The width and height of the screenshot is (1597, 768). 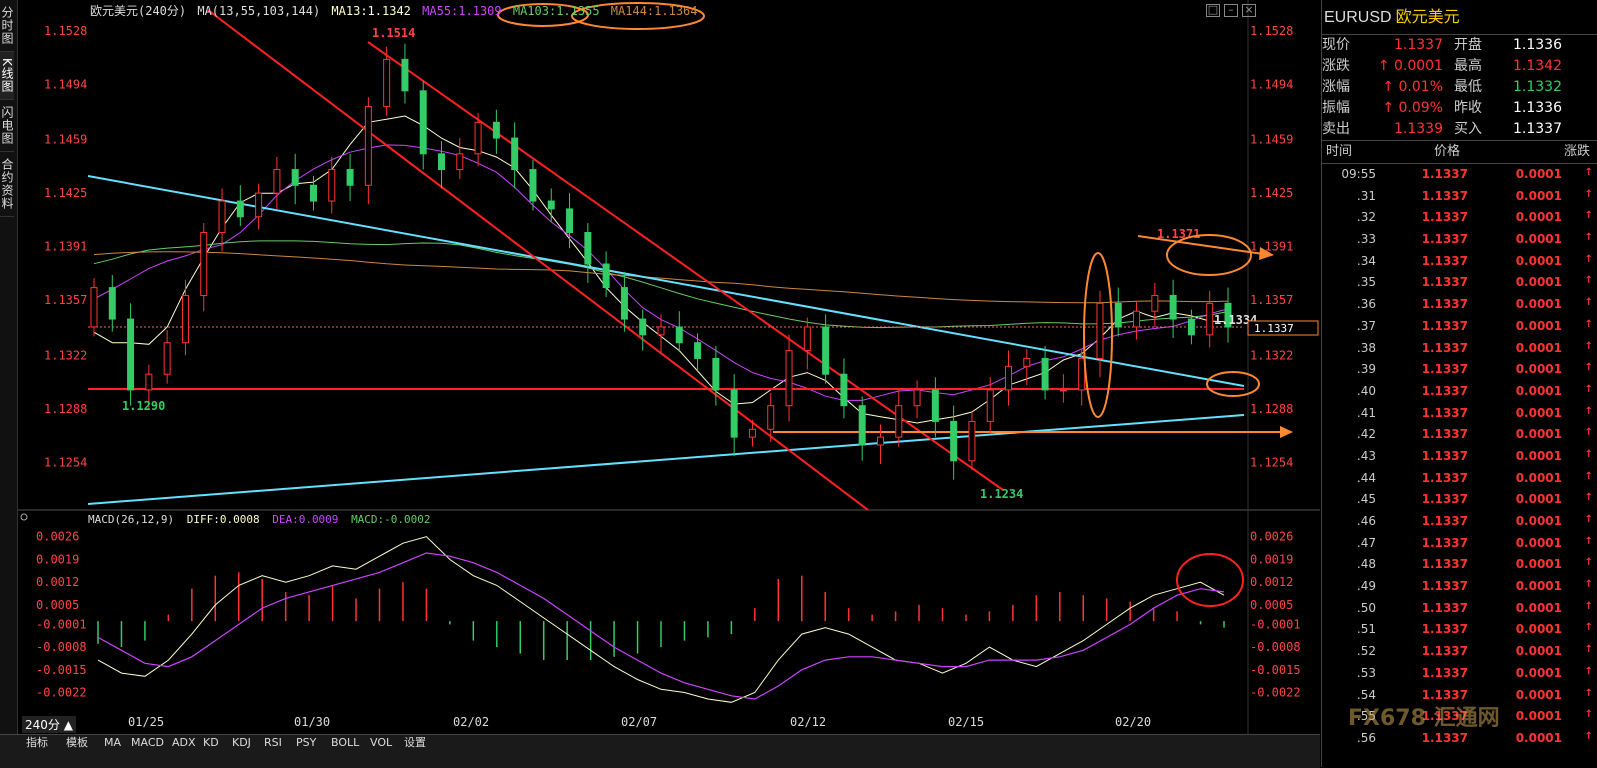 I want to click on bottom-tab-2: MA, so click(x=112, y=743).